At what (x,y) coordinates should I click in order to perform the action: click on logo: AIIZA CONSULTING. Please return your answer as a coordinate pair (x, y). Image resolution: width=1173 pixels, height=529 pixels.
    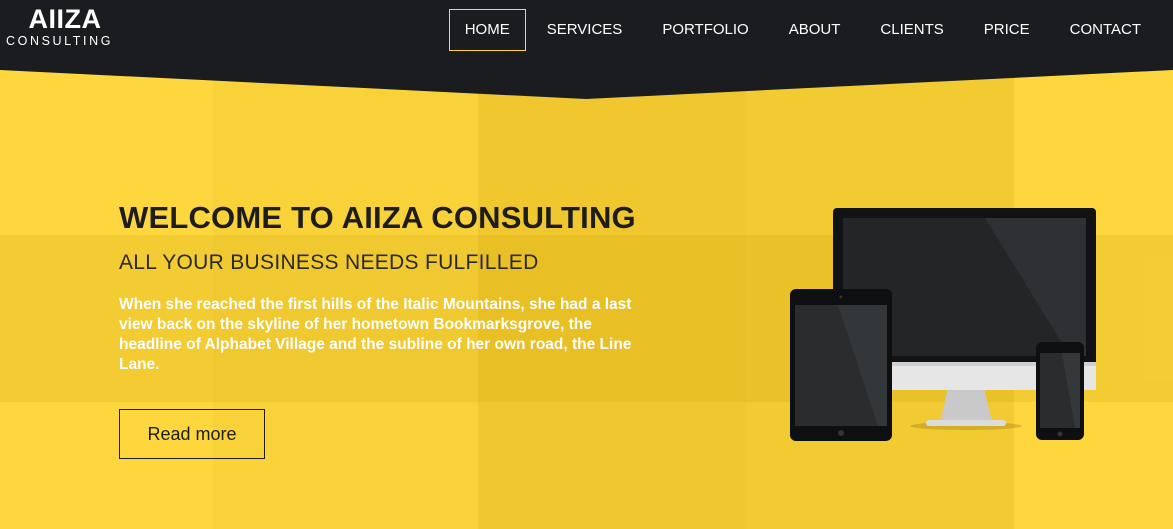
    Looking at the image, I should click on (65, 26).